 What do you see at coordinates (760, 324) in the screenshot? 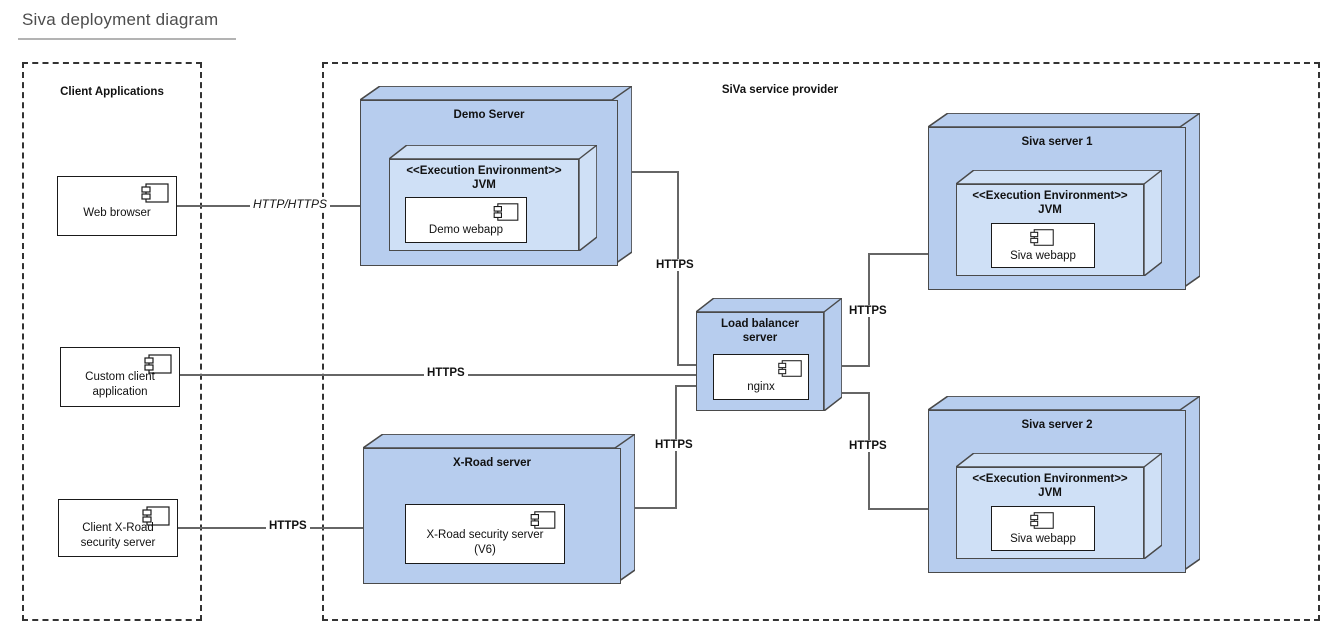
I see `load-balancer-server-label-line1: Load balancer` at bounding box center [760, 324].